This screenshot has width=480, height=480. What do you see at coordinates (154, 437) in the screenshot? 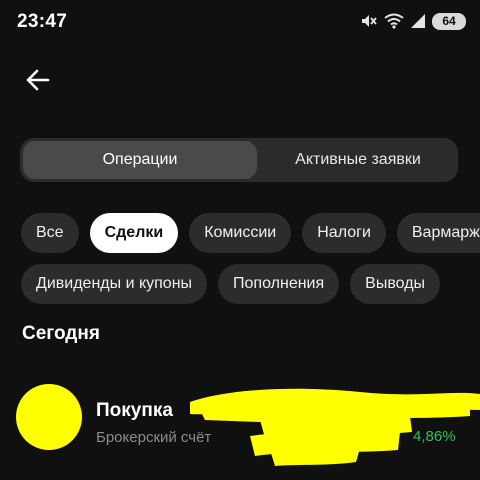
I see `transaction-account: Брокерский счёт` at bounding box center [154, 437].